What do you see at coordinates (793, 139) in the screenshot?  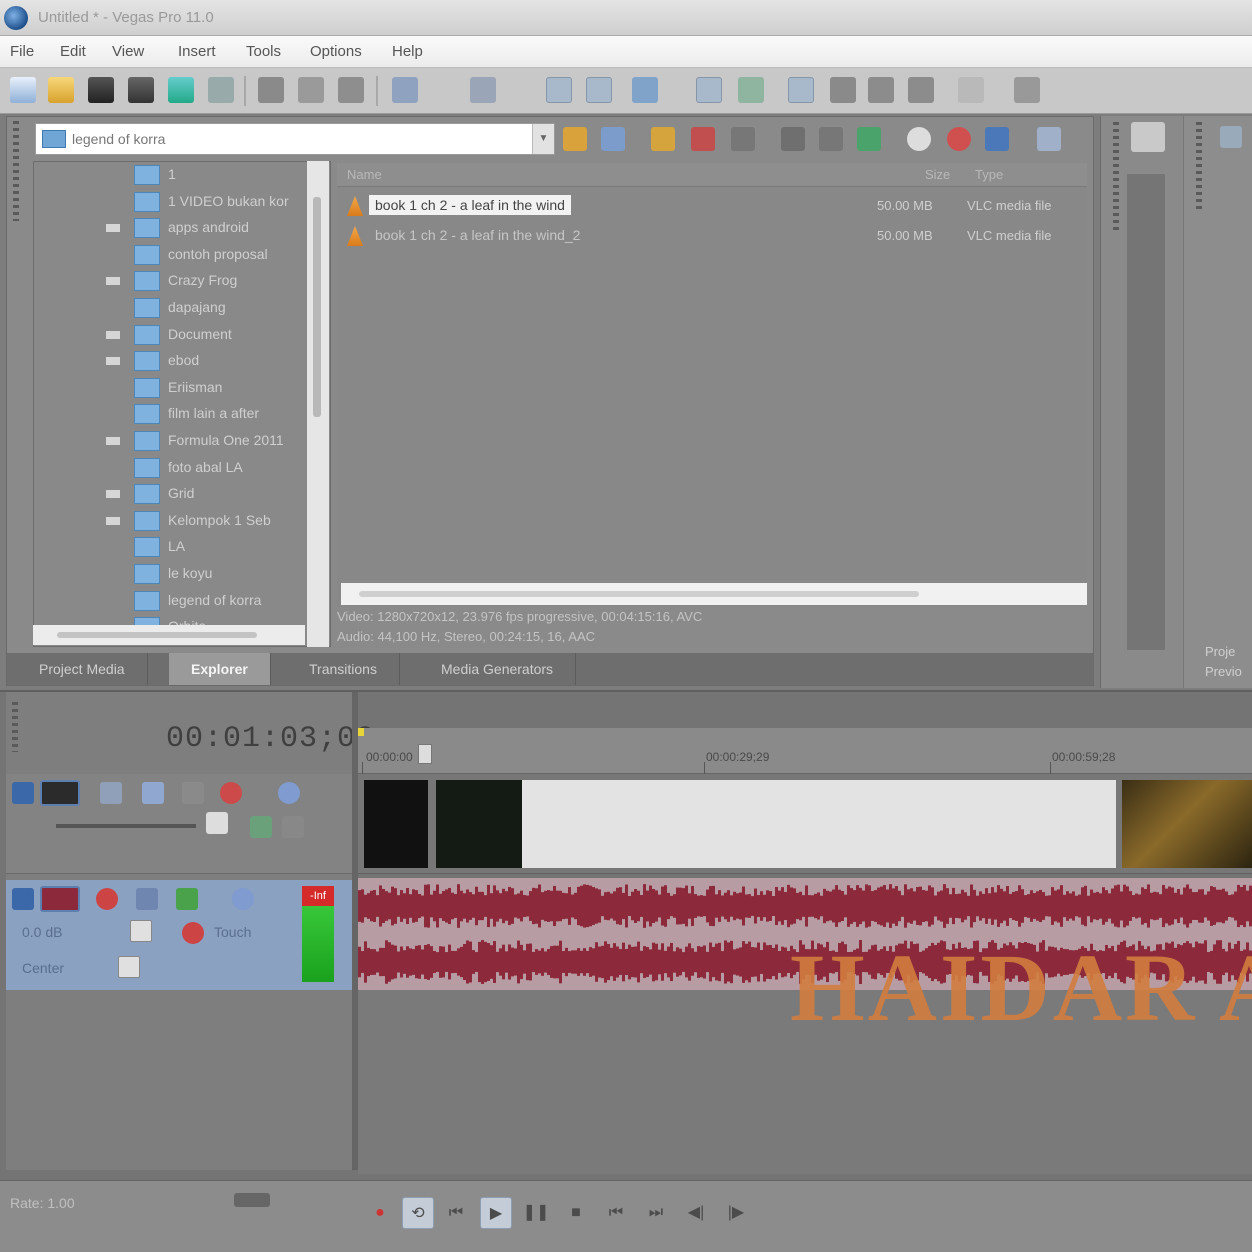 I see `add-to-project-icon` at bounding box center [793, 139].